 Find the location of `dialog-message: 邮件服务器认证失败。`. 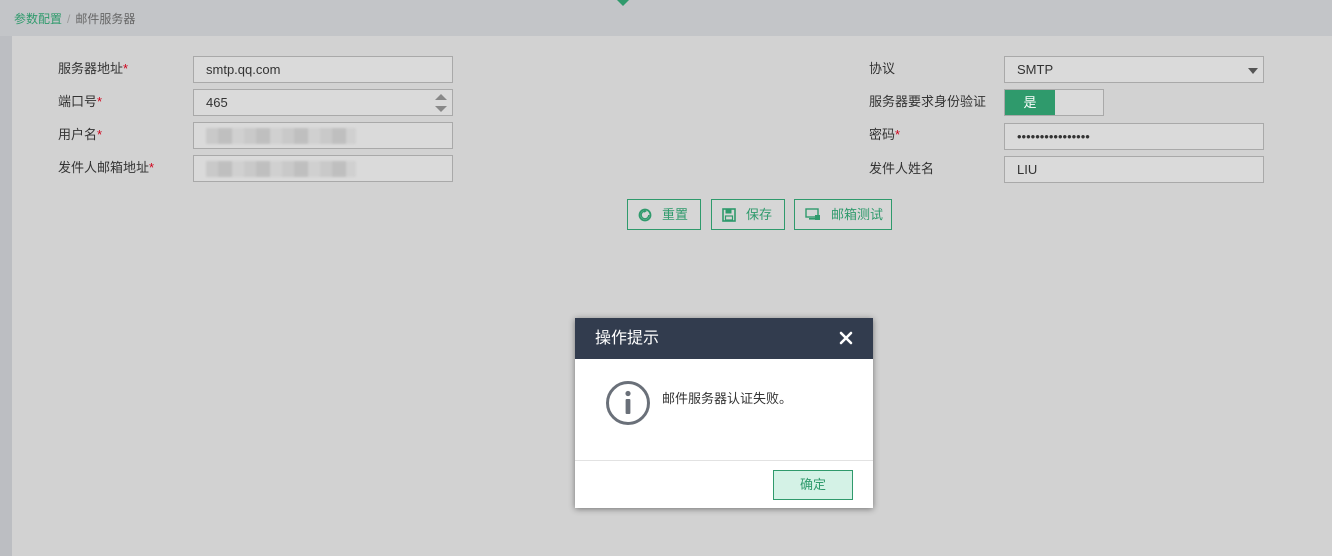

dialog-message: 邮件服务器认证失败。 is located at coordinates (727, 398).